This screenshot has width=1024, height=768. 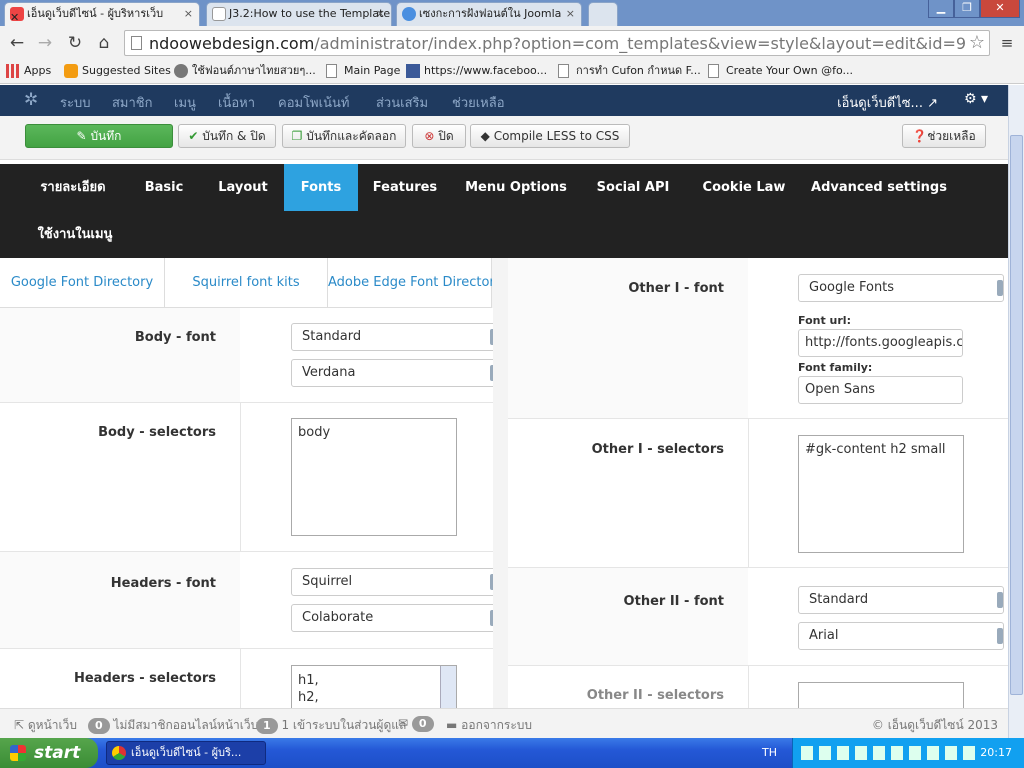 I want to click on logout-link: ▬ ออกจากระบบ, so click(x=489, y=725).